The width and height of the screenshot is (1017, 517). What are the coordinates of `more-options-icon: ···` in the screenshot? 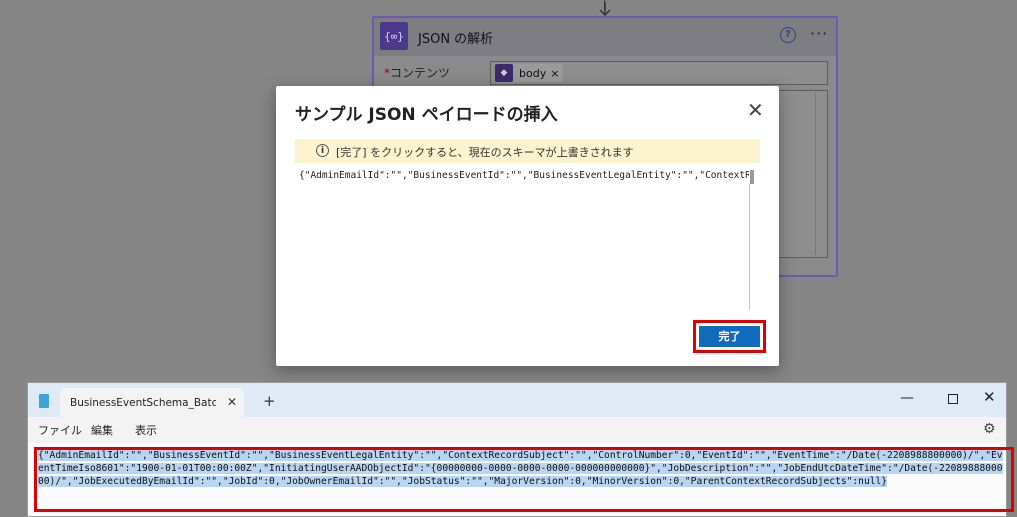 It's located at (819, 33).